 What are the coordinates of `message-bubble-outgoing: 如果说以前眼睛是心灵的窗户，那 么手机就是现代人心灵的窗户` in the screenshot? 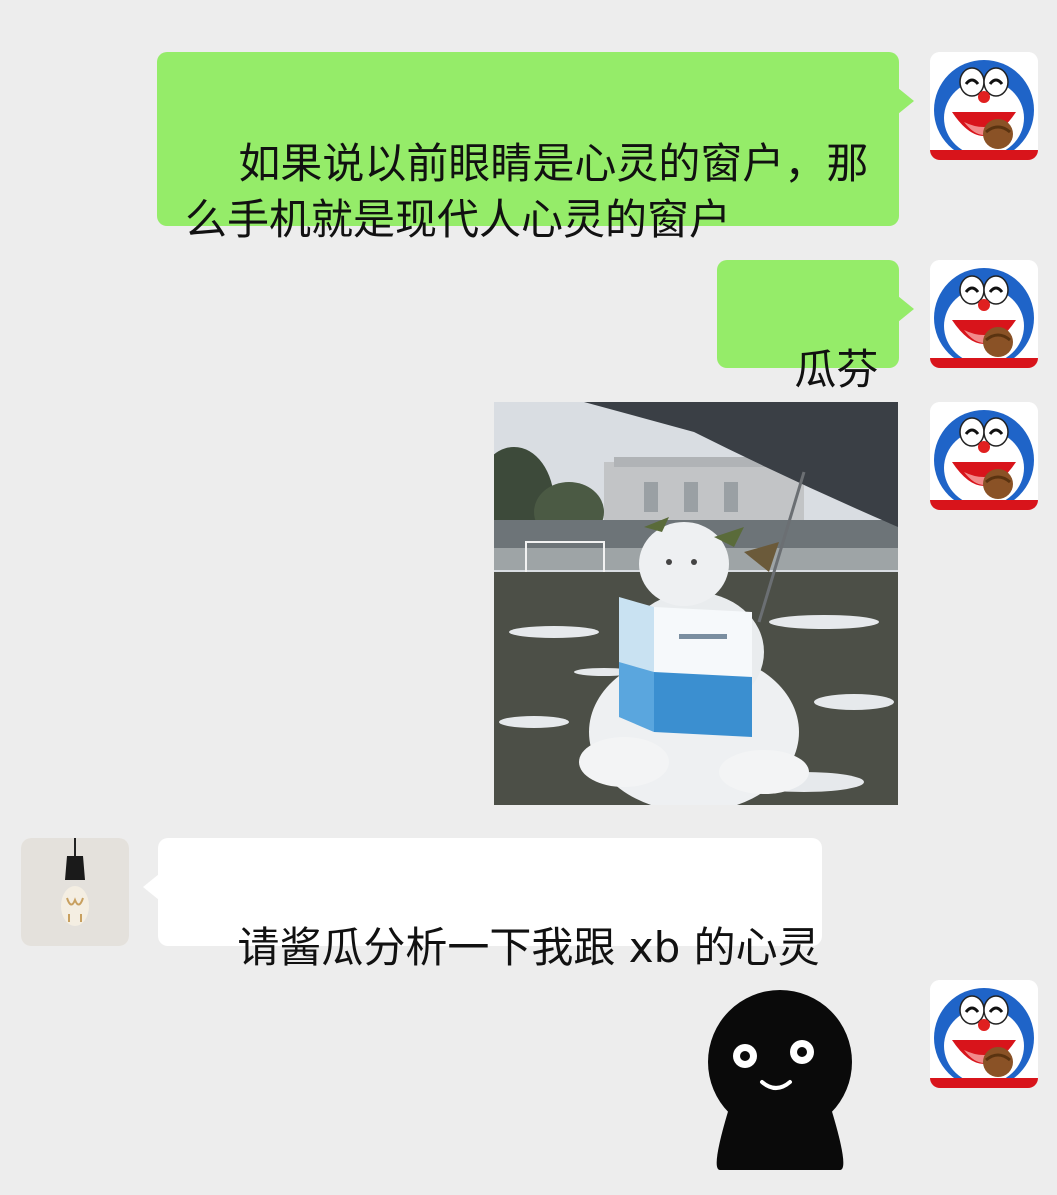 It's located at (535, 148).